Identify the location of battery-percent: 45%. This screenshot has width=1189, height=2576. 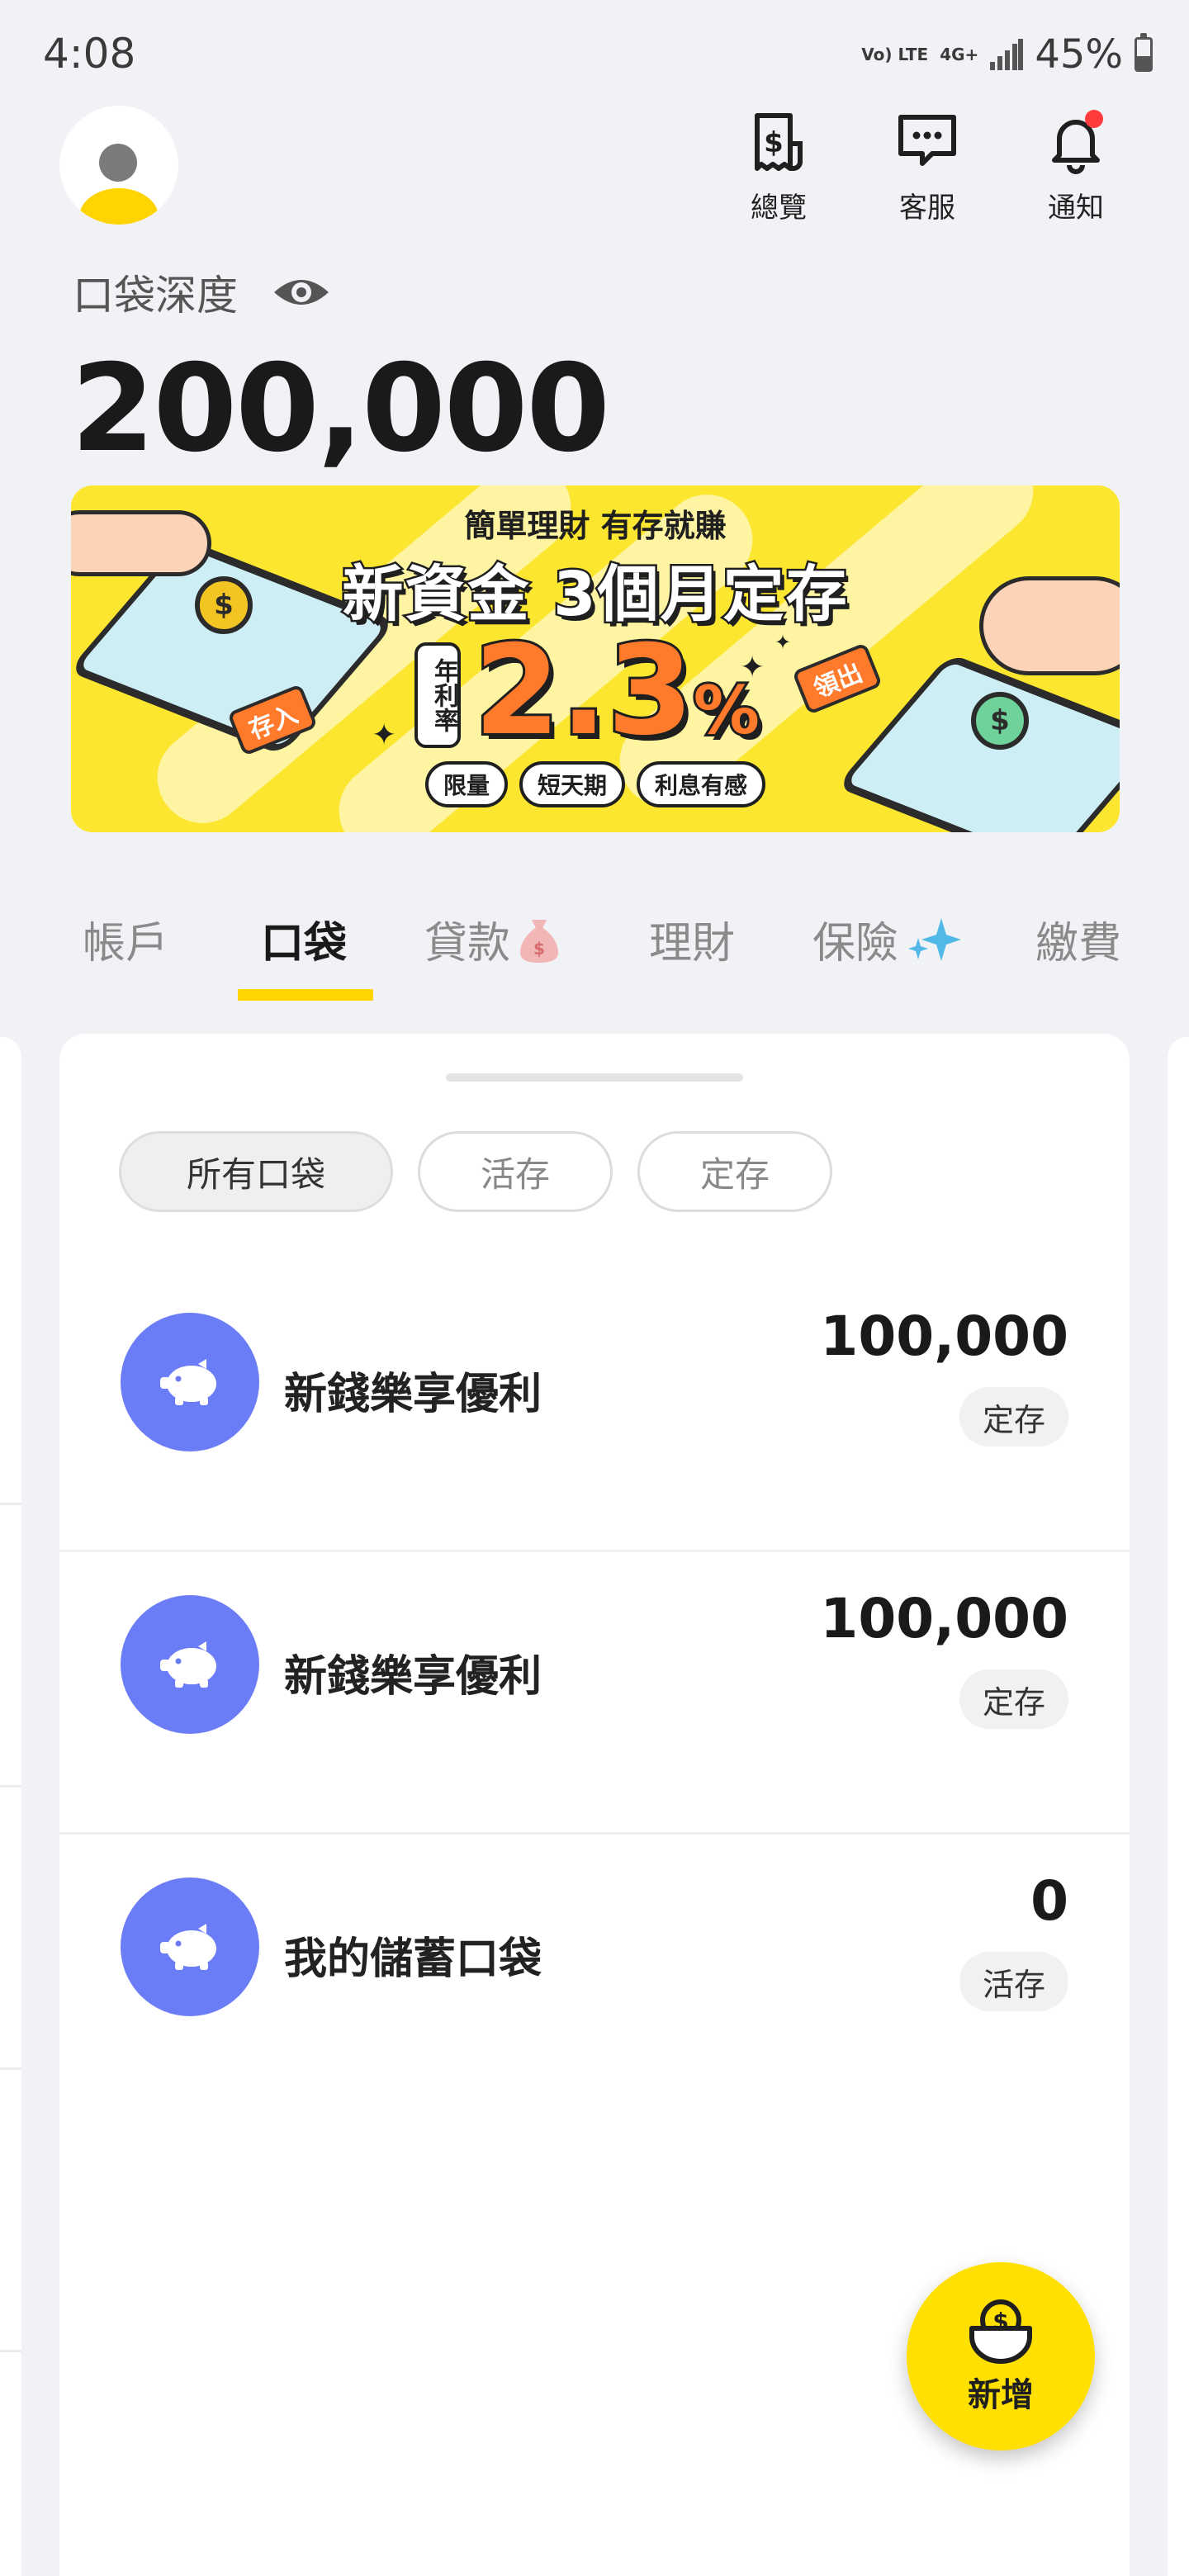
(1079, 54).